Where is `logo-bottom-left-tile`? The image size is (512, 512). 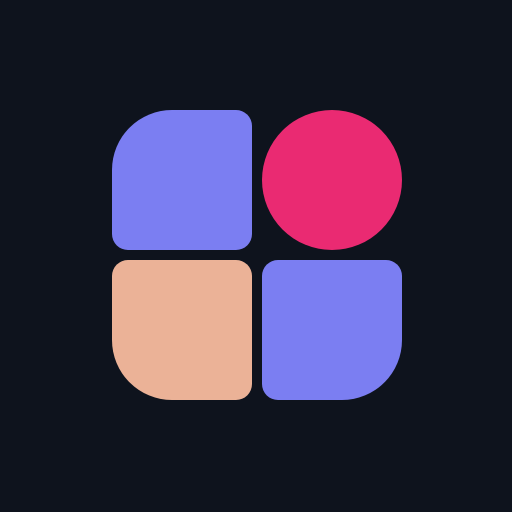 logo-bottom-left-tile is located at coordinates (182, 330).